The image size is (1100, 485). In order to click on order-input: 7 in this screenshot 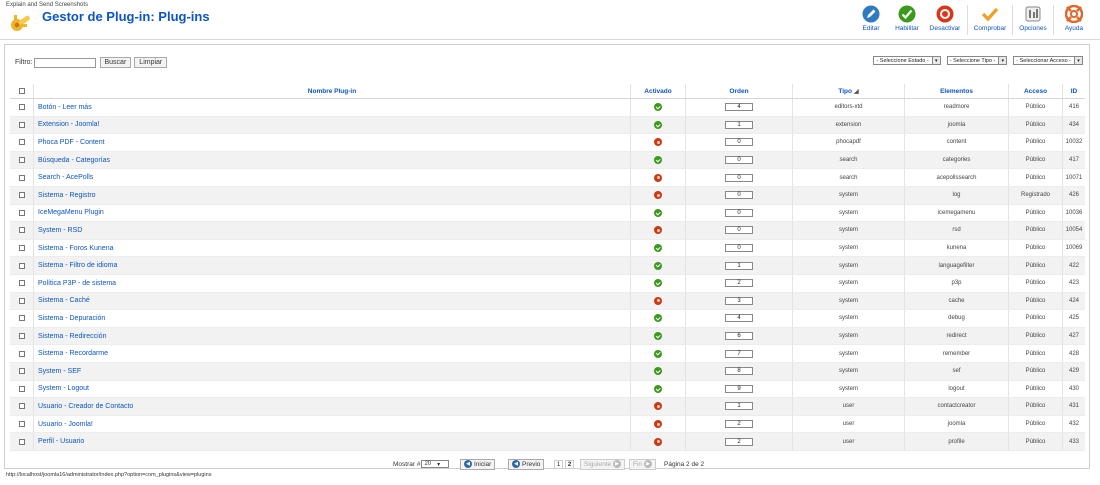, I will do `click(739, 353)`.